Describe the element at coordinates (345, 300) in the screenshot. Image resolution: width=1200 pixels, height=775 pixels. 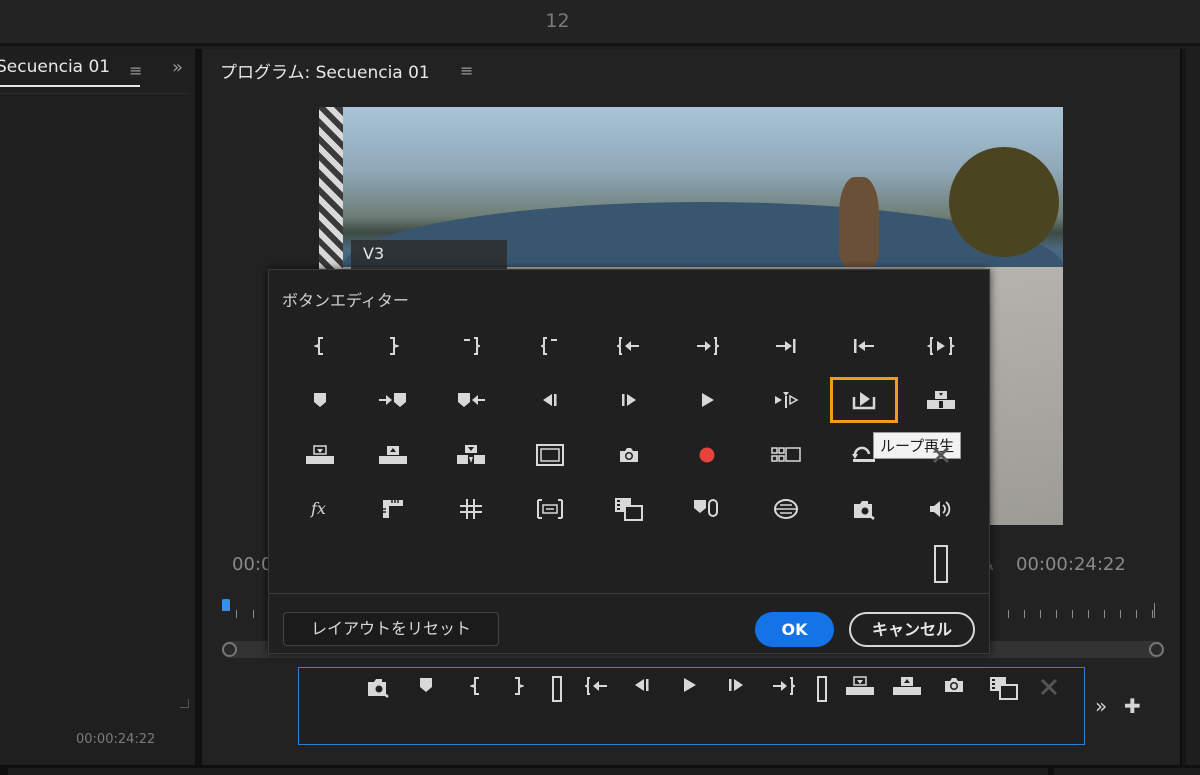
I see `dialog-title: ボタンエディター` at that location.